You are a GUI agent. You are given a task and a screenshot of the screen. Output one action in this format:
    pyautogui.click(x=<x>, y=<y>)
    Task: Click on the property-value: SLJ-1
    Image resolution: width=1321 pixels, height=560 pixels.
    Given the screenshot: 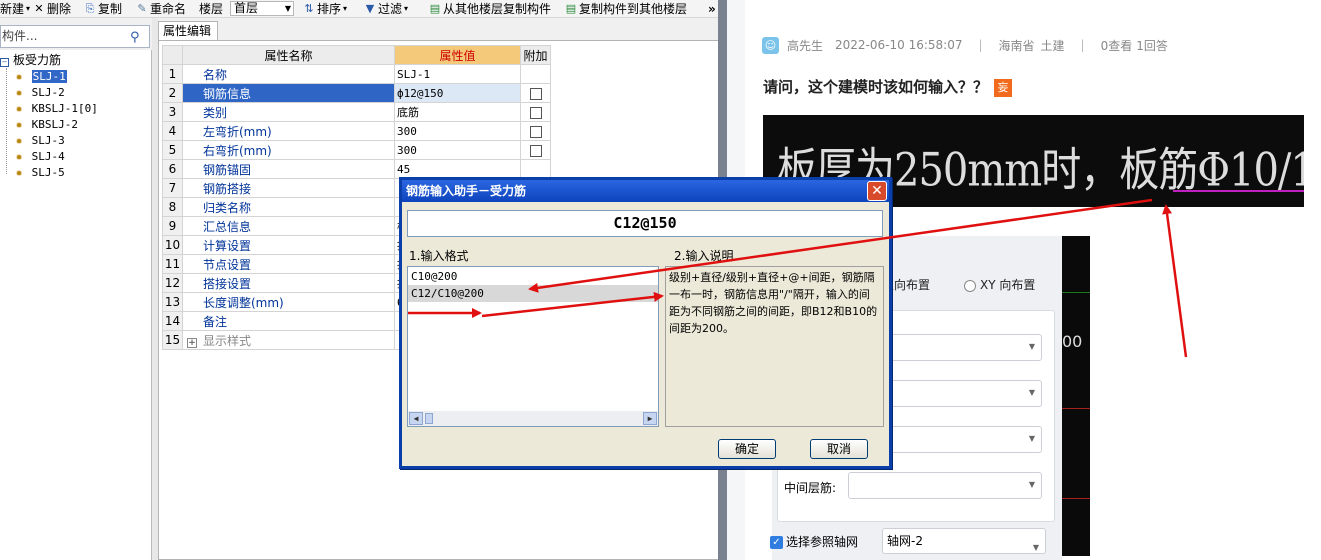 What is the action you would take?
    pyautogui.click(x=457, y=74)
    